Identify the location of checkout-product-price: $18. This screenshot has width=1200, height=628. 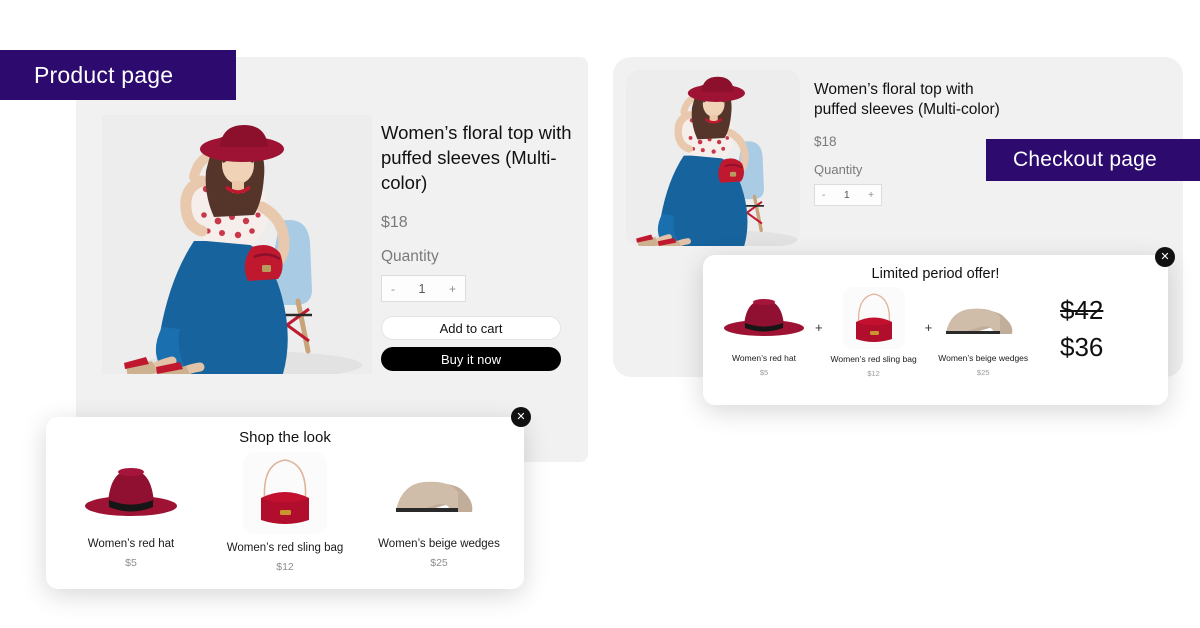
(825, 141).